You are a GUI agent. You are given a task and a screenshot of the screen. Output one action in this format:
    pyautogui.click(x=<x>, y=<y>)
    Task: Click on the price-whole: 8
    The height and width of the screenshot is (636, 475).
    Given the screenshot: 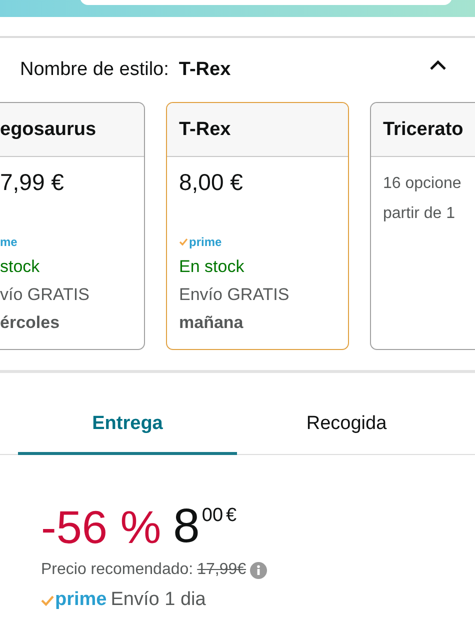 What is the action you would take?
    pyautogui.click(x=186, y=527)
    